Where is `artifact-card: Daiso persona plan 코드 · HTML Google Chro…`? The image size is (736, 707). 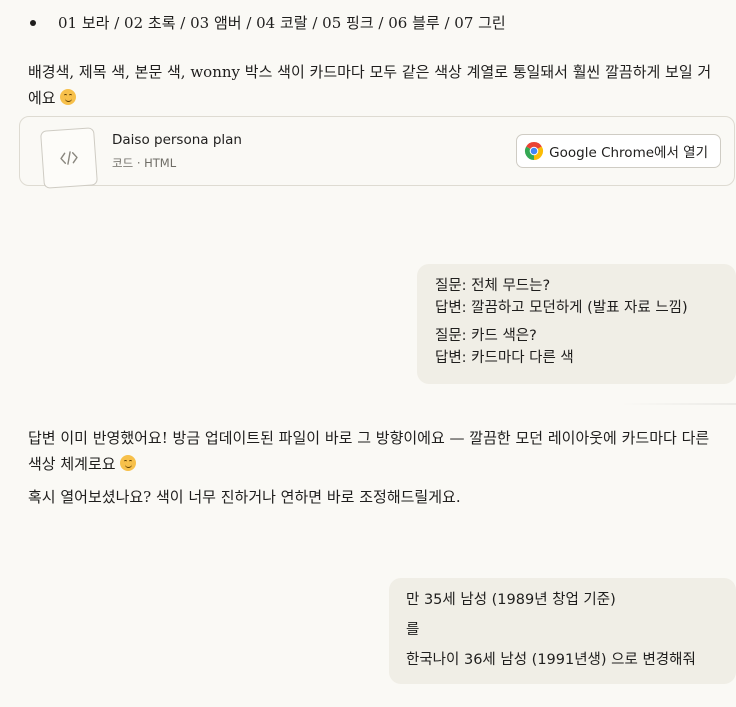 artifact-card: Daiso persona plan 코드 · HTML Google Chro… is located at coordinates (377, 152).